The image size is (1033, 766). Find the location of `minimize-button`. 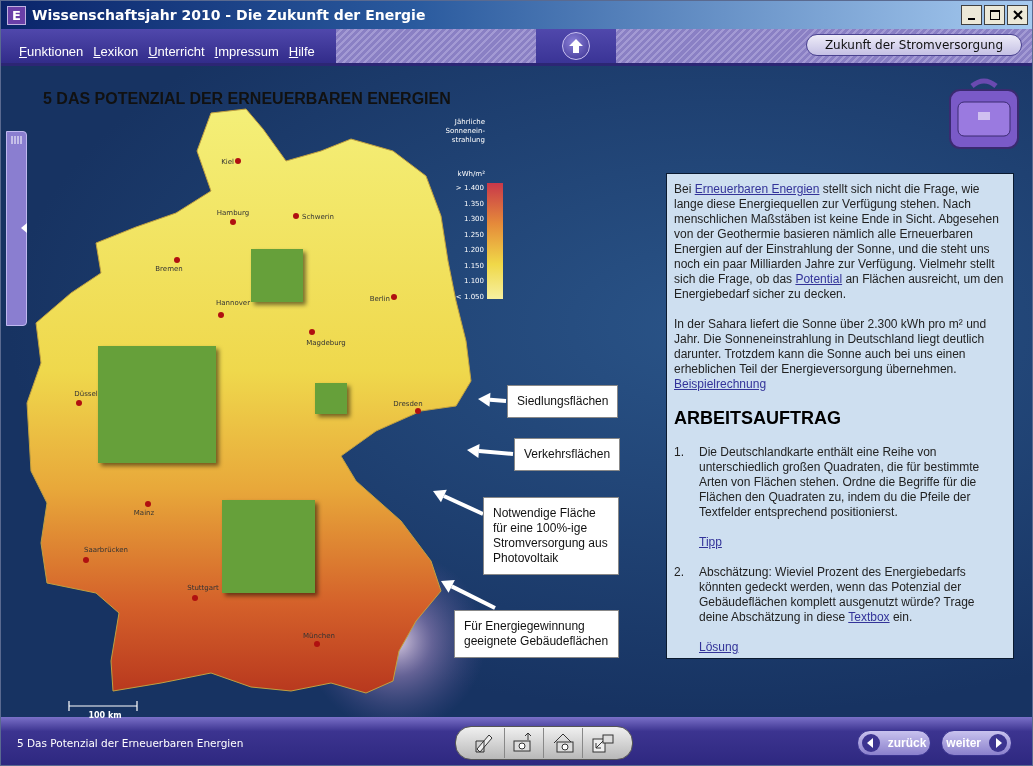

minimize-button is located at coordinates (971, 15).